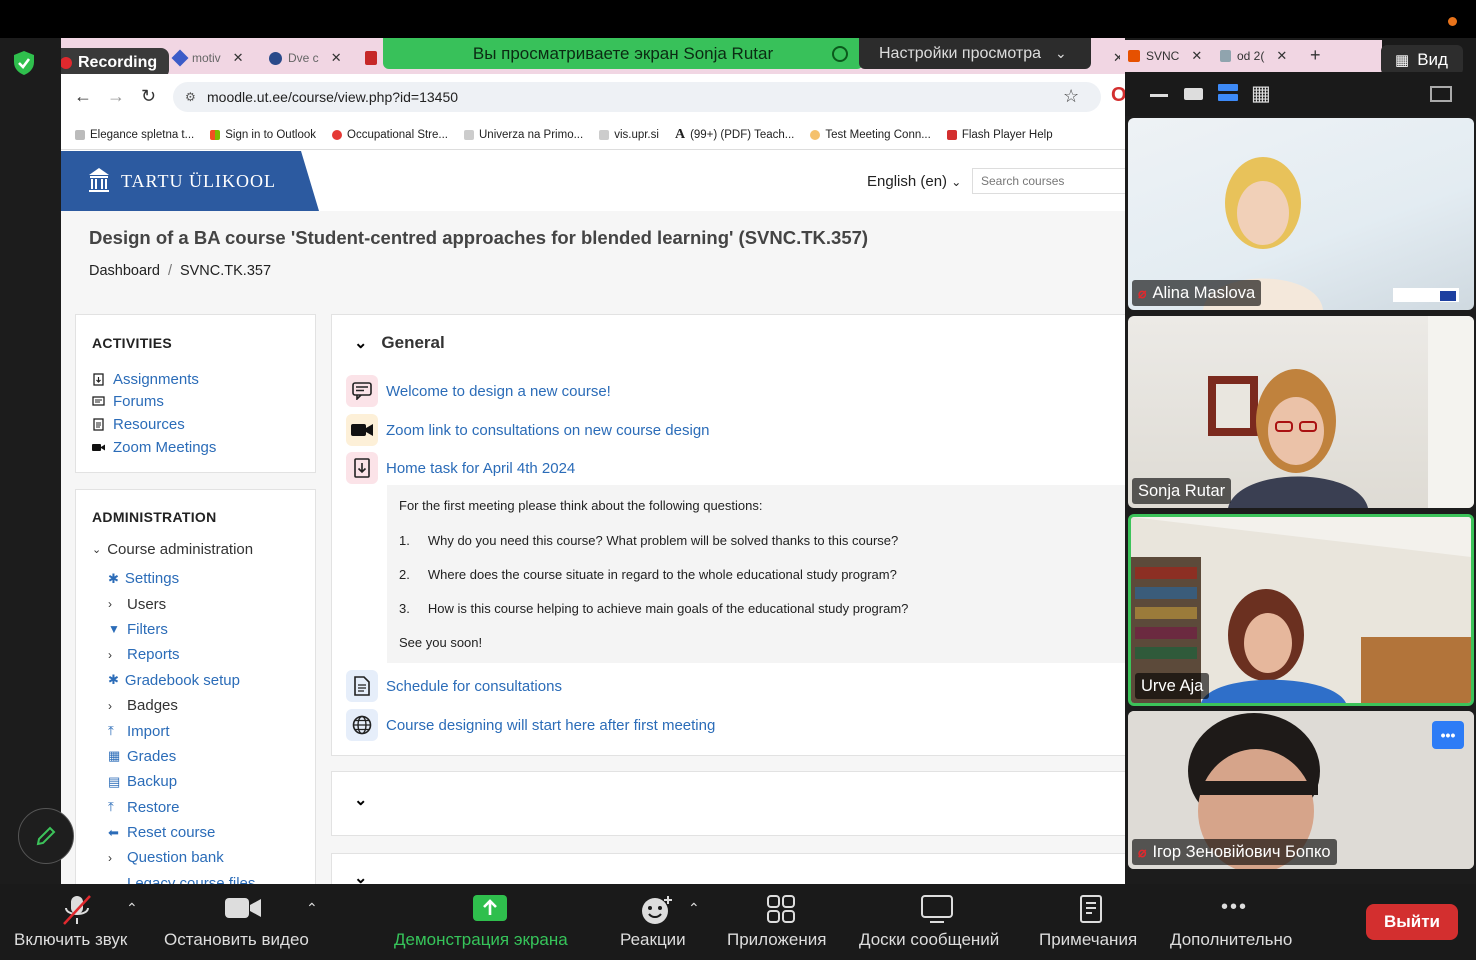 The image size is (1476, 960). Describe the element at coordinates (132, 908) in the screenshot. I see `audio-options-chevron-icon: ⌃` at that location.